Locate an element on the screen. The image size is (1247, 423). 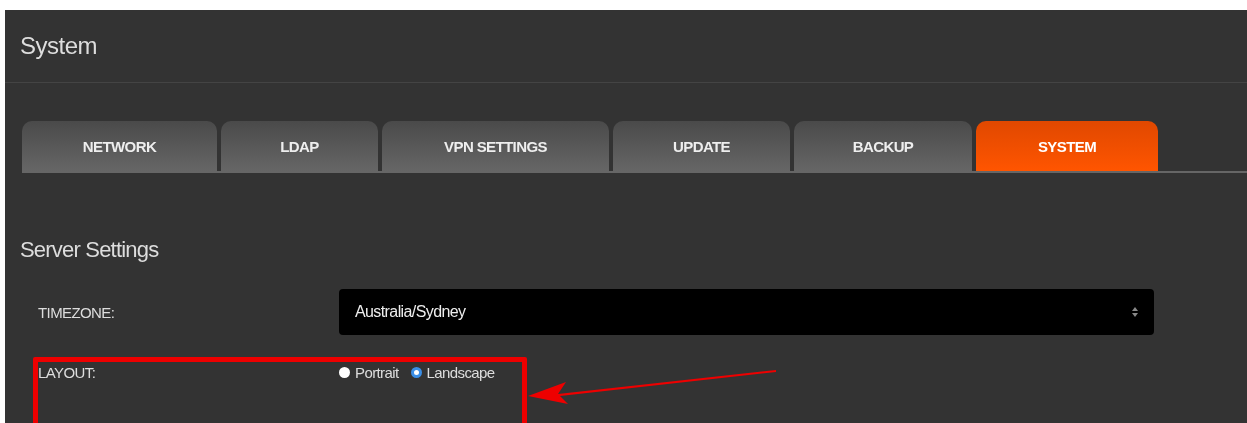
page-title: System is located at coordinates (58, 46).